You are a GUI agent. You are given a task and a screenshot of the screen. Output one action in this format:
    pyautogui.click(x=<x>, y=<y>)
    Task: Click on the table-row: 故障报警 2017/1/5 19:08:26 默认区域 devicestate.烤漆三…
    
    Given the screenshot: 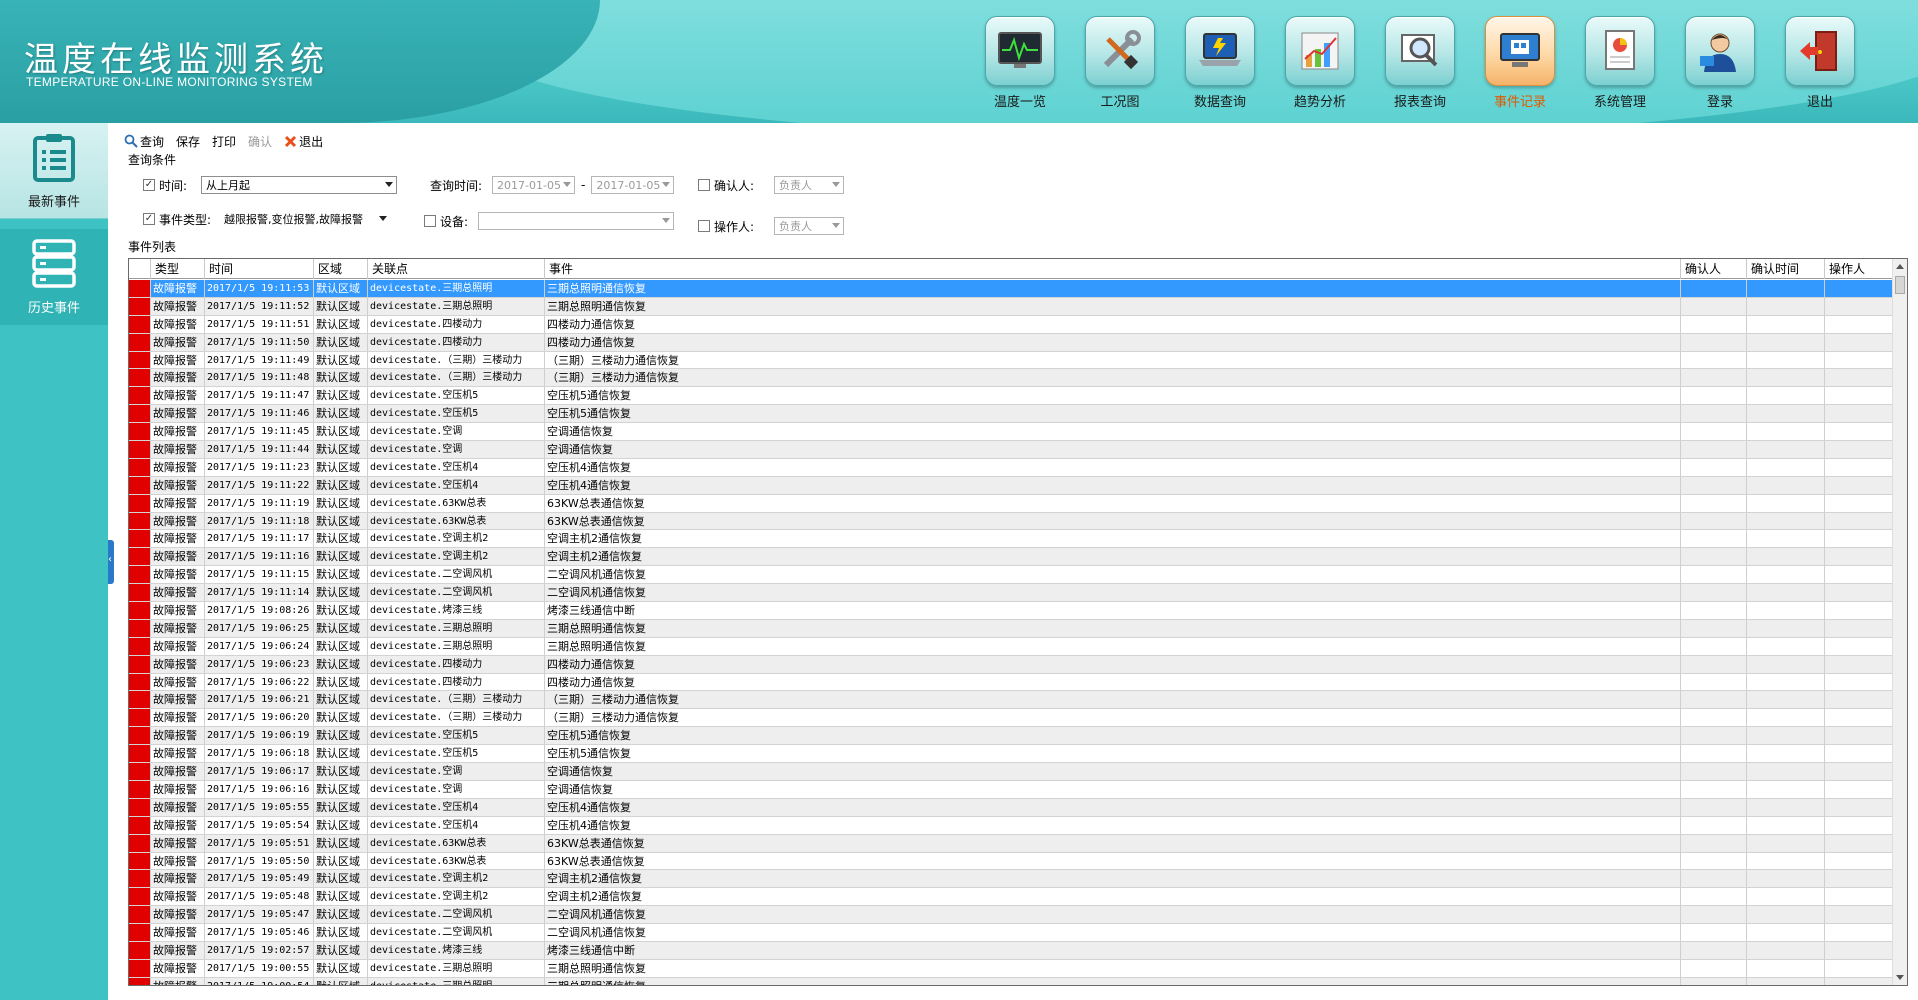 What is the action you would take?
    pyautogui.click(x=1011, y=611)
    